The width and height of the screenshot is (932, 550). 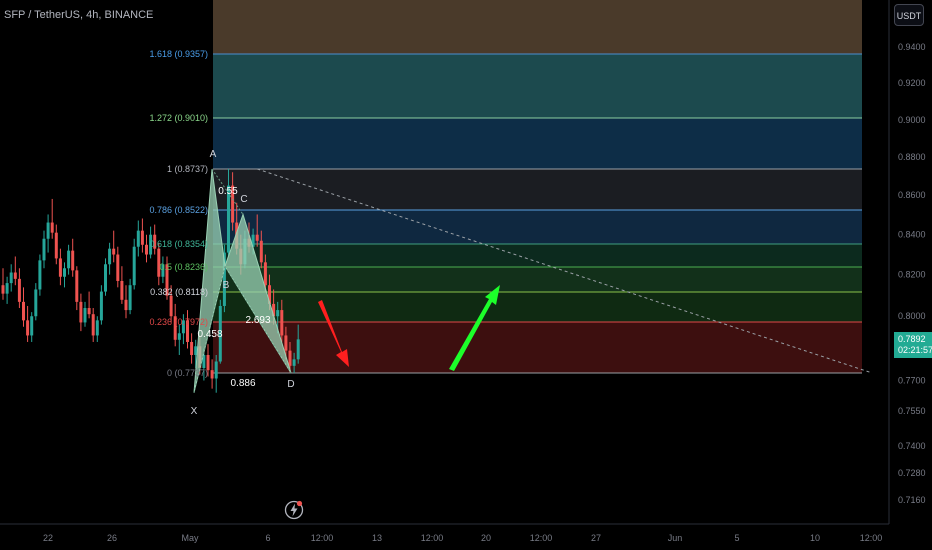 I want to click on x-tick-label: 6, so click(x=267, y=538).